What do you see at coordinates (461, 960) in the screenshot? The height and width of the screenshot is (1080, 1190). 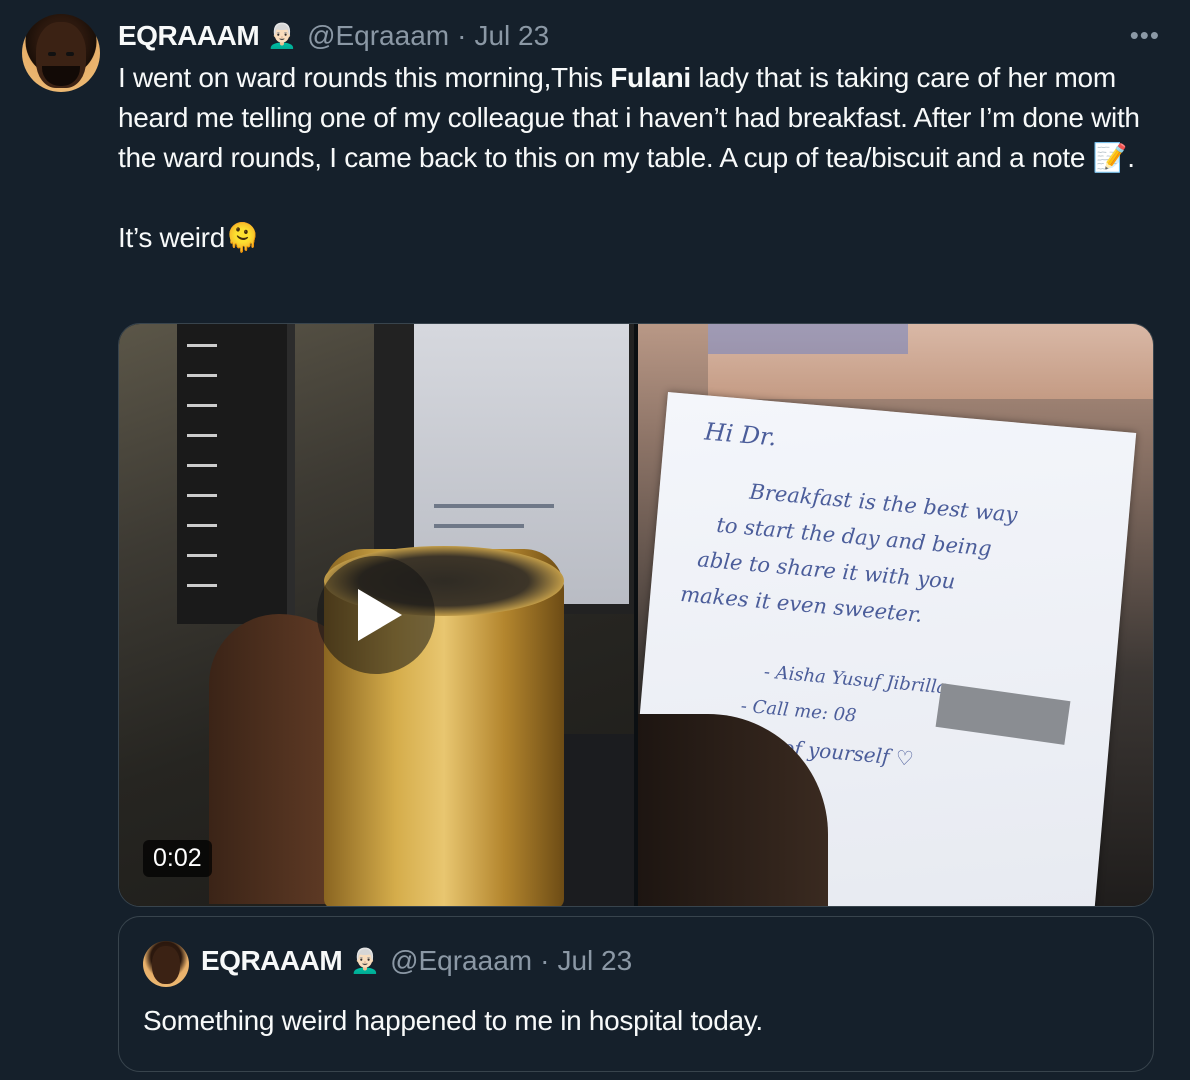 I see `quoted-author-handle: @Eqraaam` at bounding box center [461, 960].